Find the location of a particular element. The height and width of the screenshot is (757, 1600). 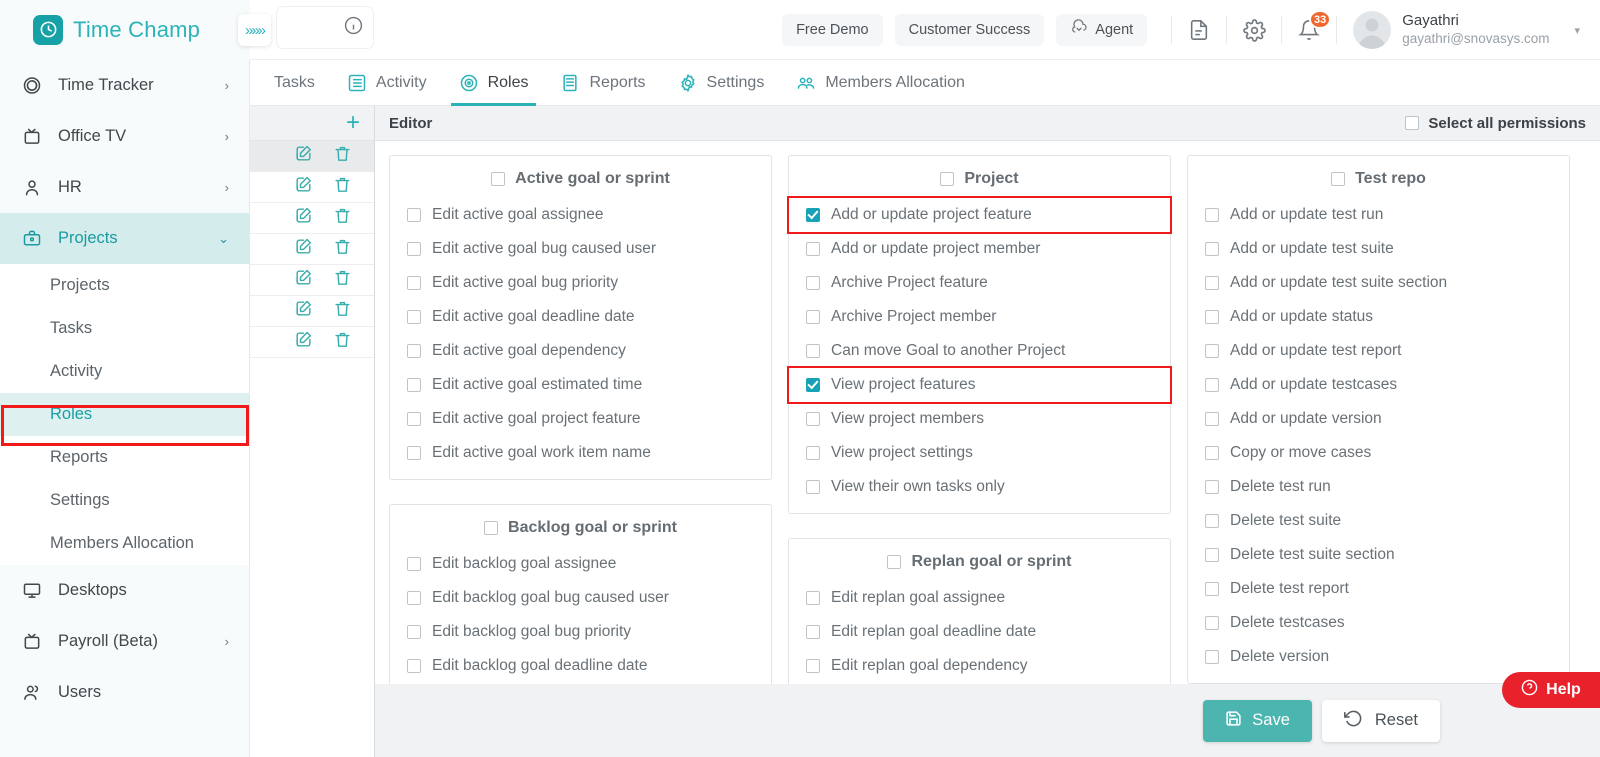

customer-success-button: Customer Success is located at coordinates (969, 30).